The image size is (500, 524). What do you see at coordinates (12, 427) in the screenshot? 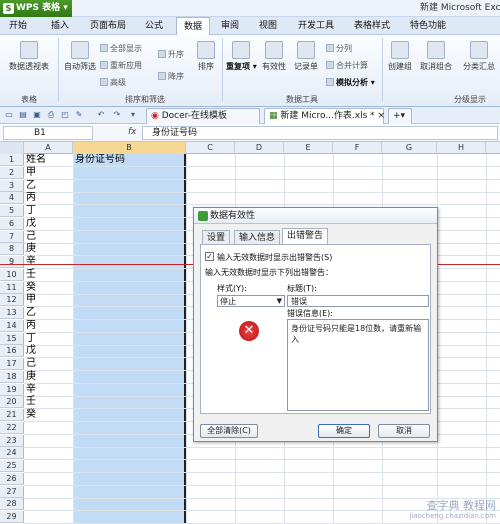
I see `row-header: 22` at bounding box center [12, 427].